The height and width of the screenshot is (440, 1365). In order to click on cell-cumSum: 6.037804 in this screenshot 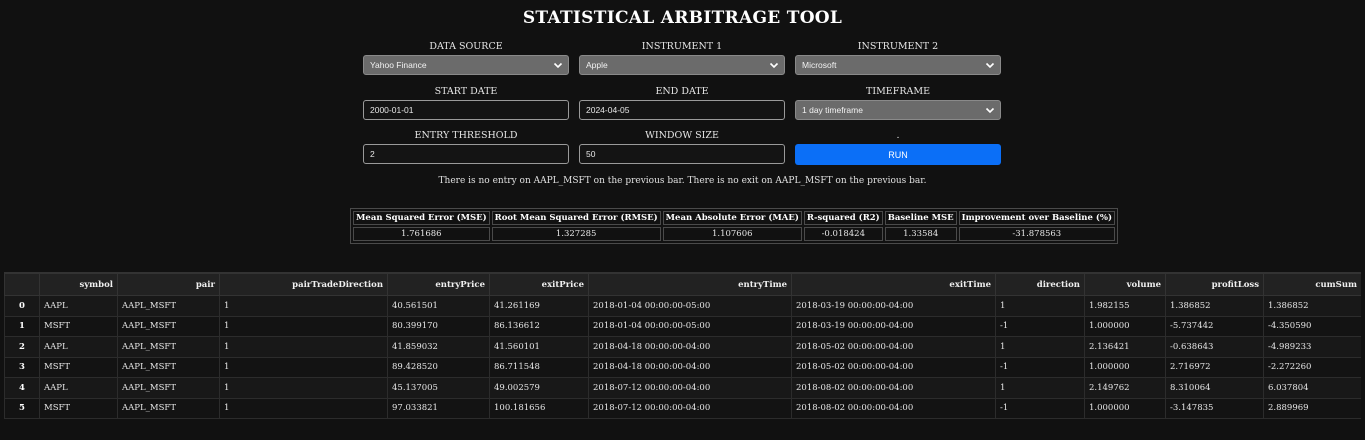, I will do `click(1312, 388)`.